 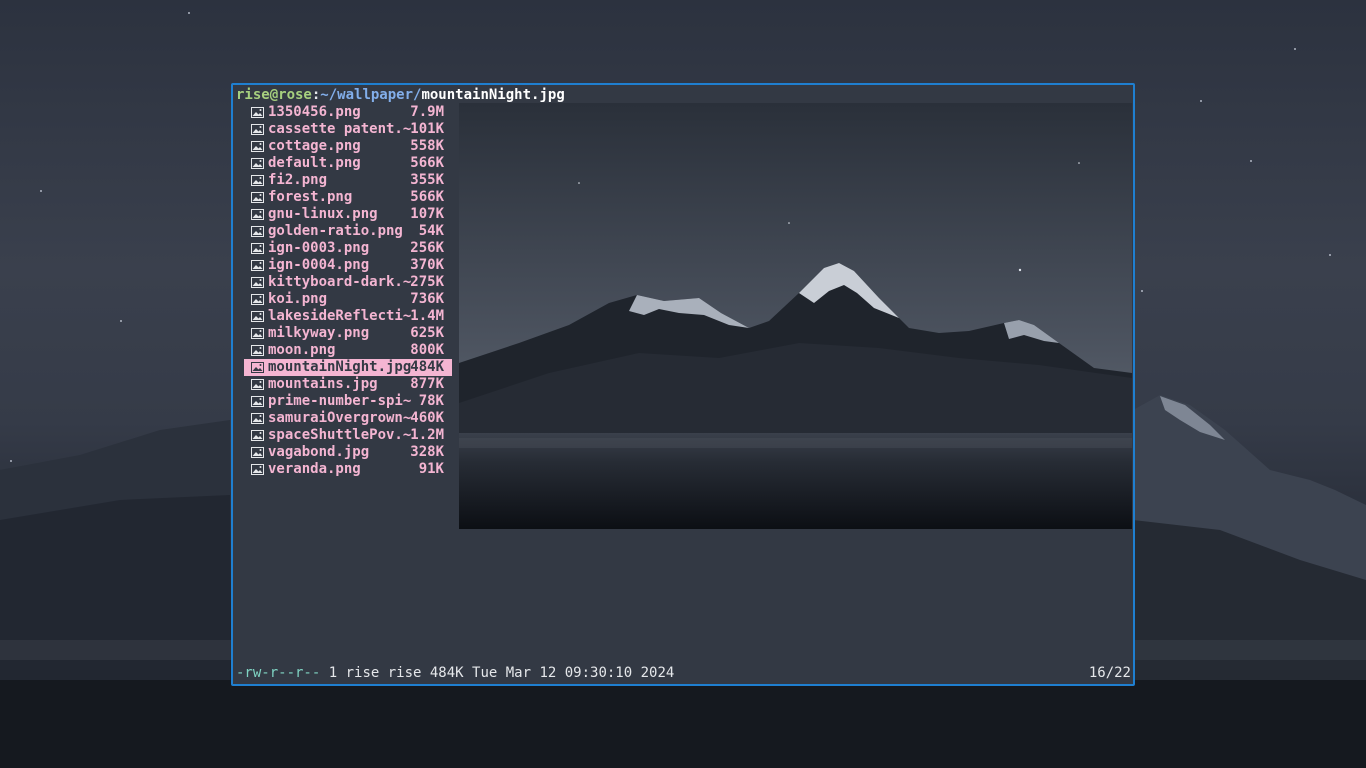 I want to click on file-size: 370K, so click(x=427, y=265).